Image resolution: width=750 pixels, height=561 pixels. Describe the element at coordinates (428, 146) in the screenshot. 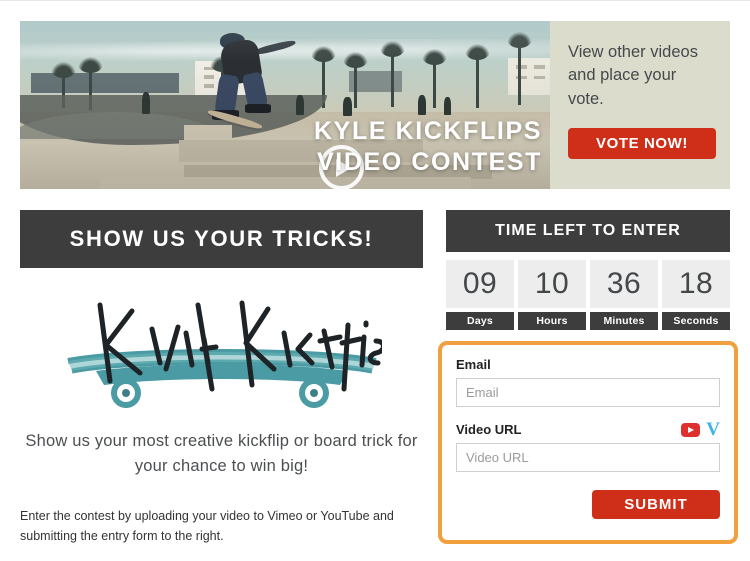

I see `hero-title: KYLE KICKFLIPS VIDEO CONTEST` at that location.